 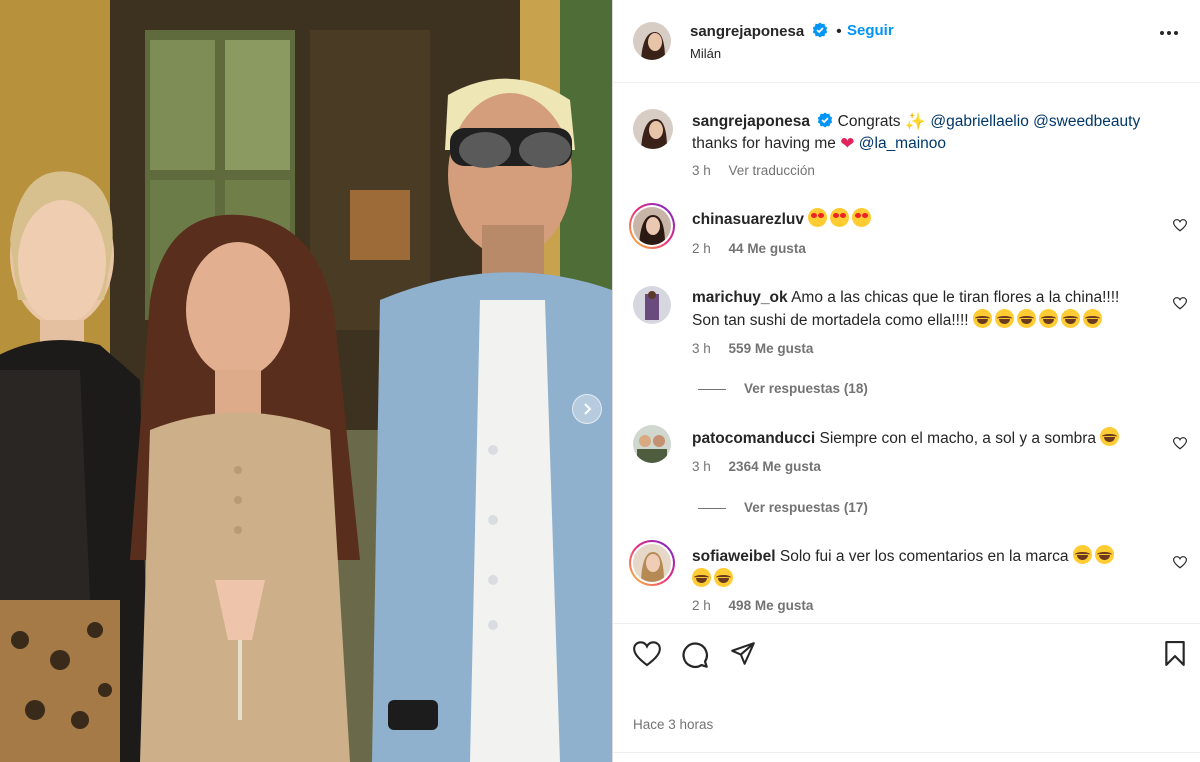 What do you see at coordinates (740, 297) in the screenshot?
I see `comment-username: marichuy_ok` at bounding box center [740, 297].